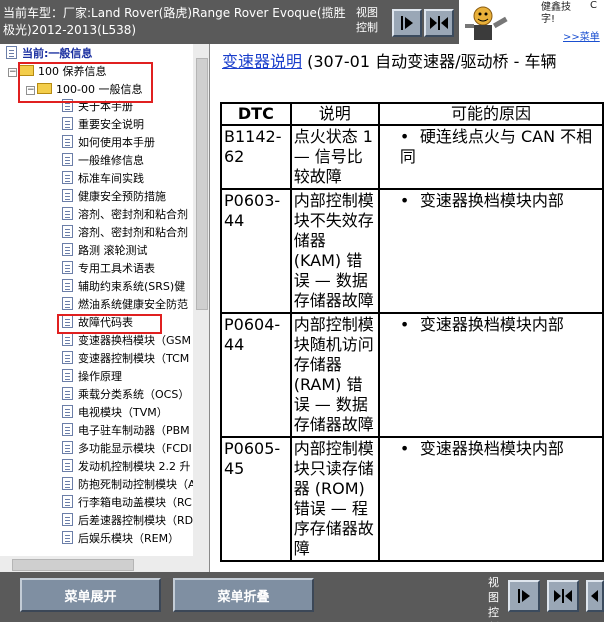 The width and height of the screenshot is (604, 635). I want to click on tree-item: 电视模块（TVM）, so click(115, 413).